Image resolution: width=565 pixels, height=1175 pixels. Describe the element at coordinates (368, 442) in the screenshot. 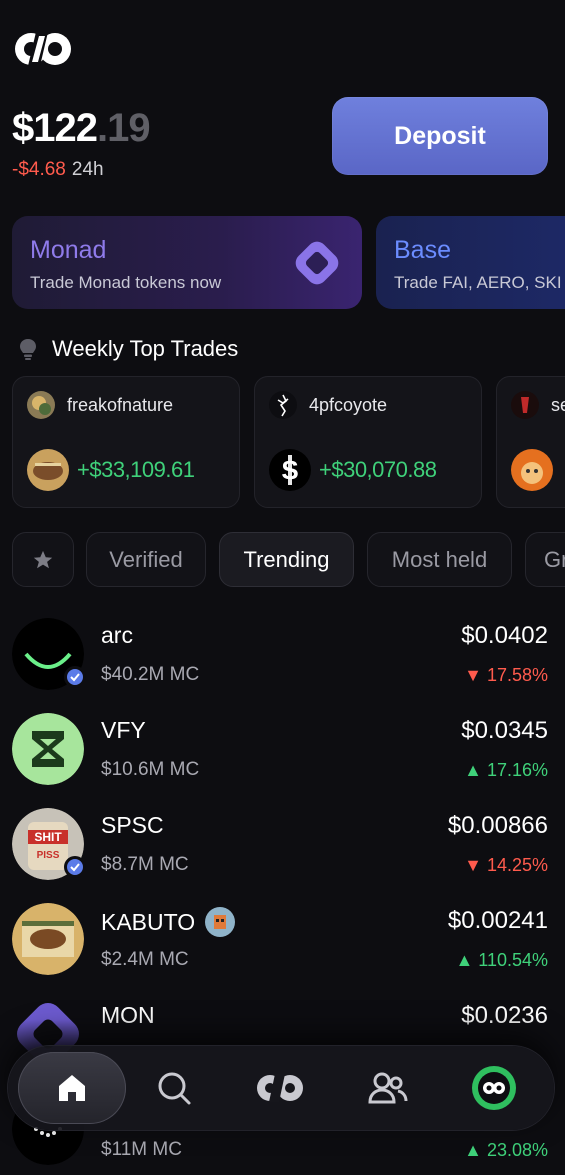

I see `trade-card: 4pfcoyote S +$30,070.88` at that location.